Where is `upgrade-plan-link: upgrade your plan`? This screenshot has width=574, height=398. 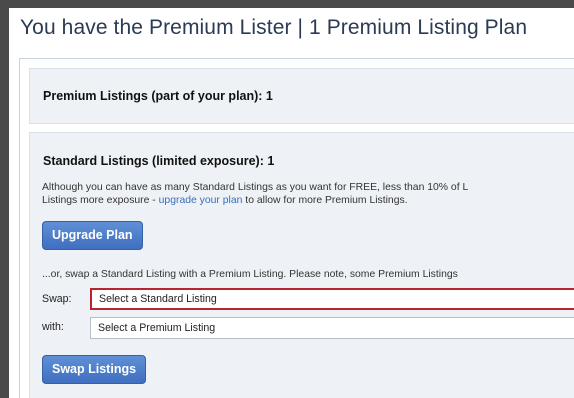
upgrade-plan-link: upgrade your plan is located at coordinates (201, 200).